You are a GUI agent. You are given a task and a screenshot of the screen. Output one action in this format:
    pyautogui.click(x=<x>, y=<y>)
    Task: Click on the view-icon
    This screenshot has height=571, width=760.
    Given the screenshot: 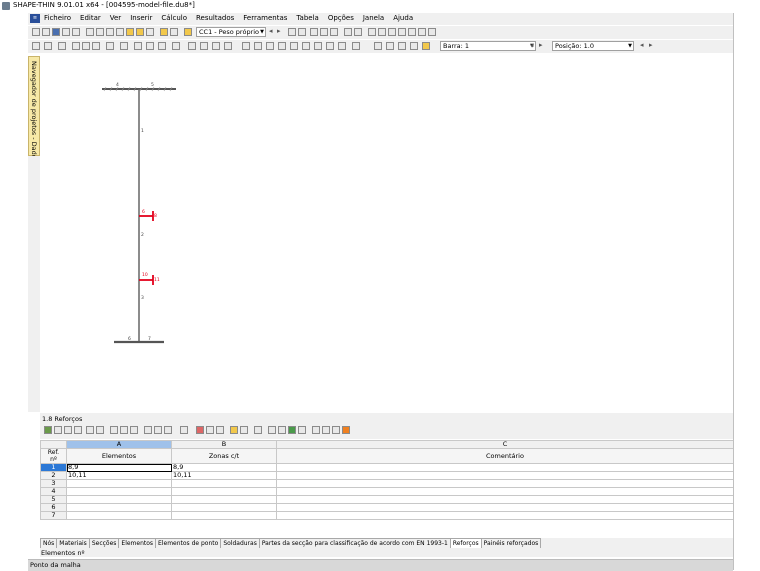 What is the action you would take?
    pyautogui.click(x=302, y=32)
    